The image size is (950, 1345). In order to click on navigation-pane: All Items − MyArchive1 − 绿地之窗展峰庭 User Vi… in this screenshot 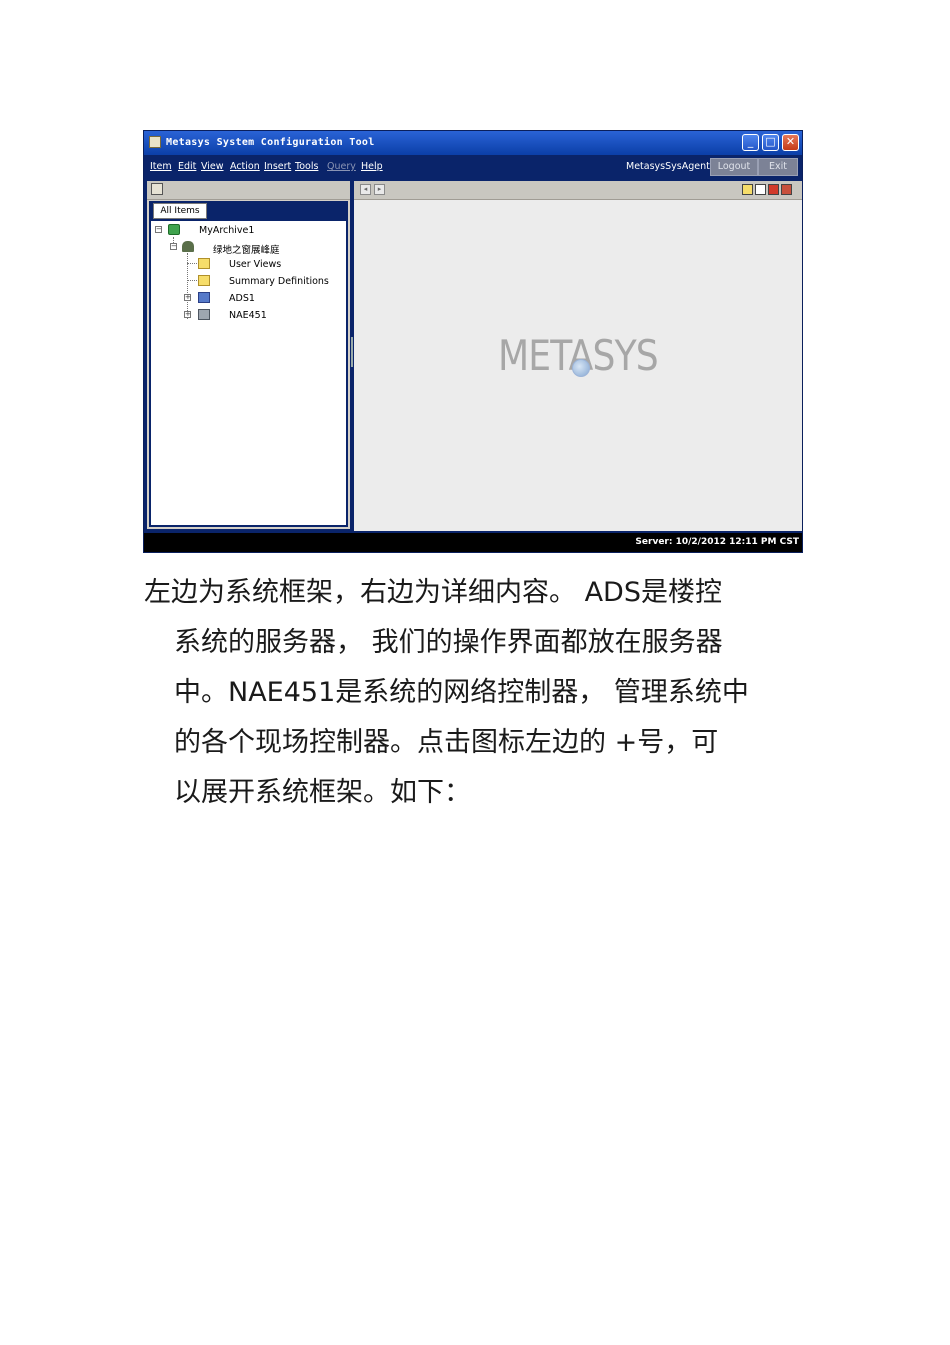, I will do `click(248, 355)`.